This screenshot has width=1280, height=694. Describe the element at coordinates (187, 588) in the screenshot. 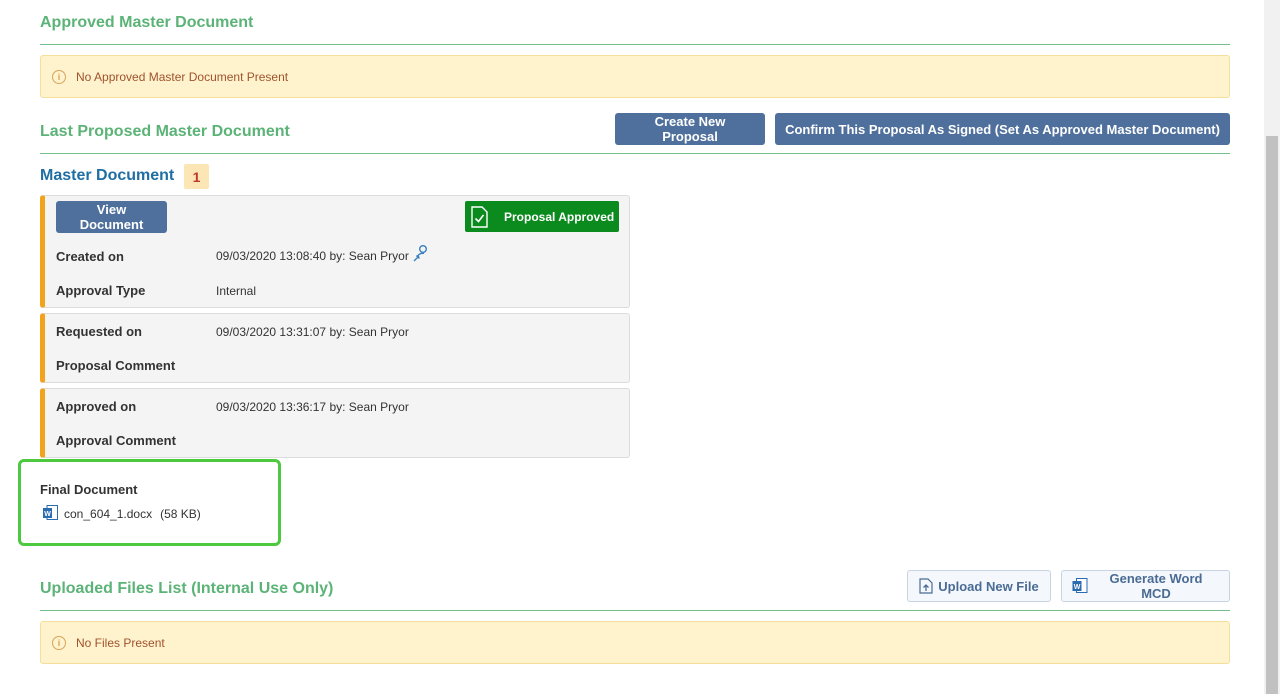

I see `uploaded-files-title: Uploaded Files List (Internal Use Only)` at that location.